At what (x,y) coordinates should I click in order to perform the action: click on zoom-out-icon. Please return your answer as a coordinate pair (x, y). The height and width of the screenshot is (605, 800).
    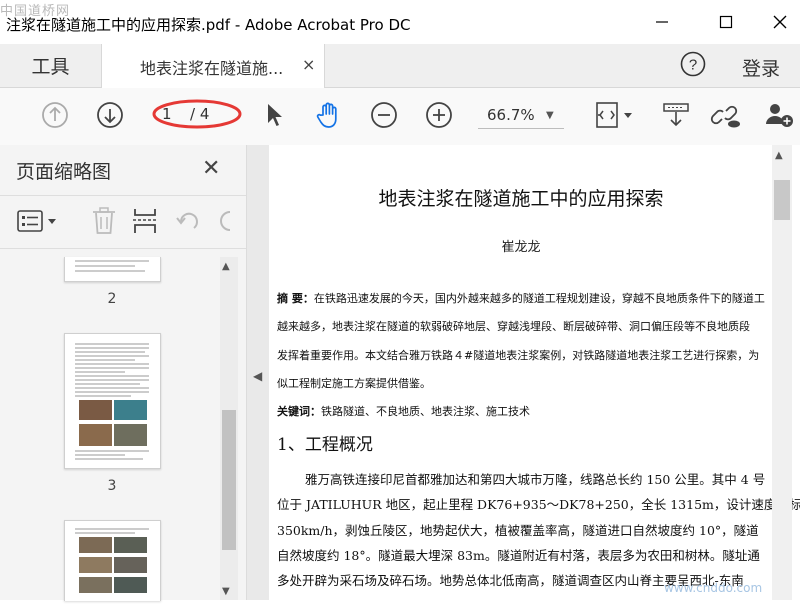
    Looking at the image, I should click on (384, 115).